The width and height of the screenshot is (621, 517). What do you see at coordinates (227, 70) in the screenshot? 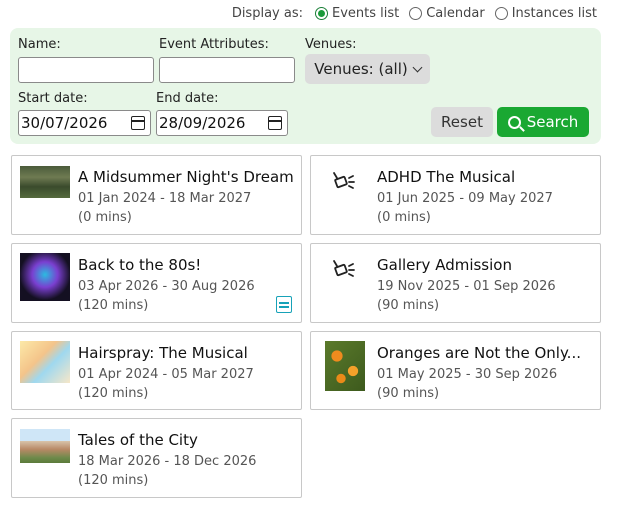
I see `event-attributes-input` at bounding box center [227, 70].